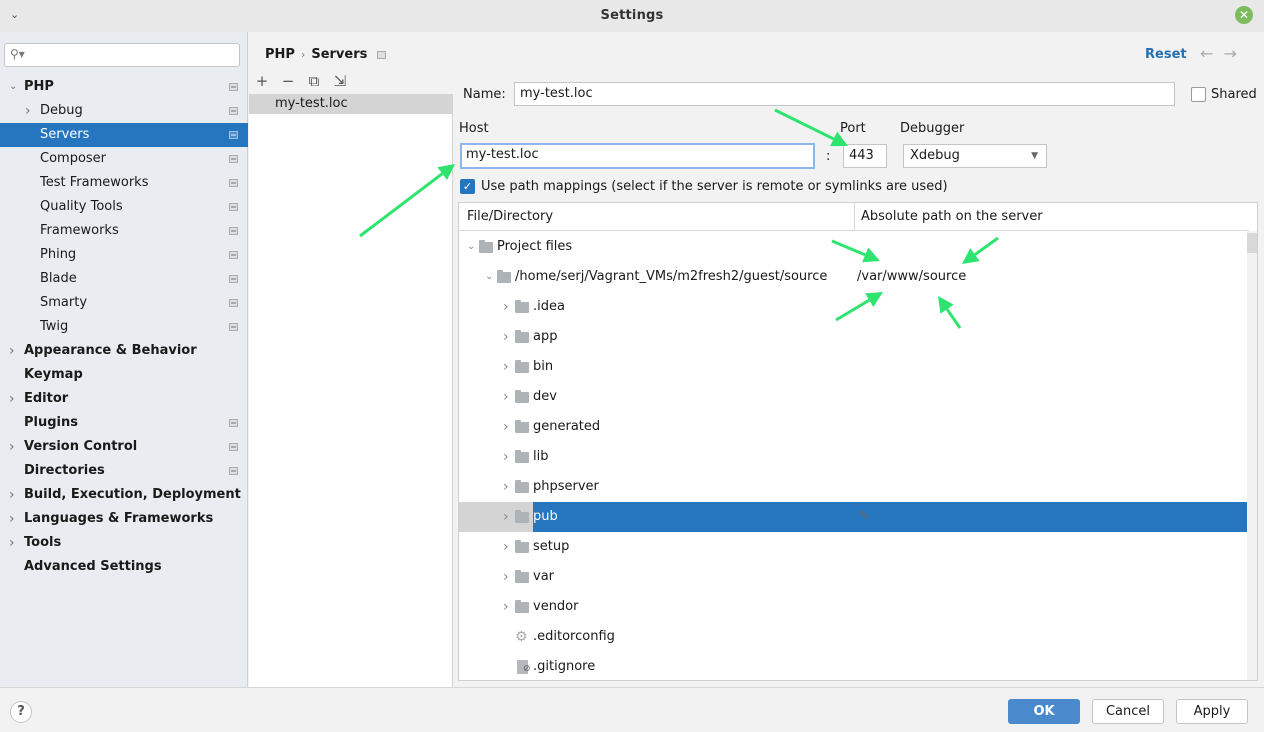 The image size is (1264, 732). Describe the element at coordinates (844, 94) in the screenshot. I see `name-input: my-test.loc` at that location.